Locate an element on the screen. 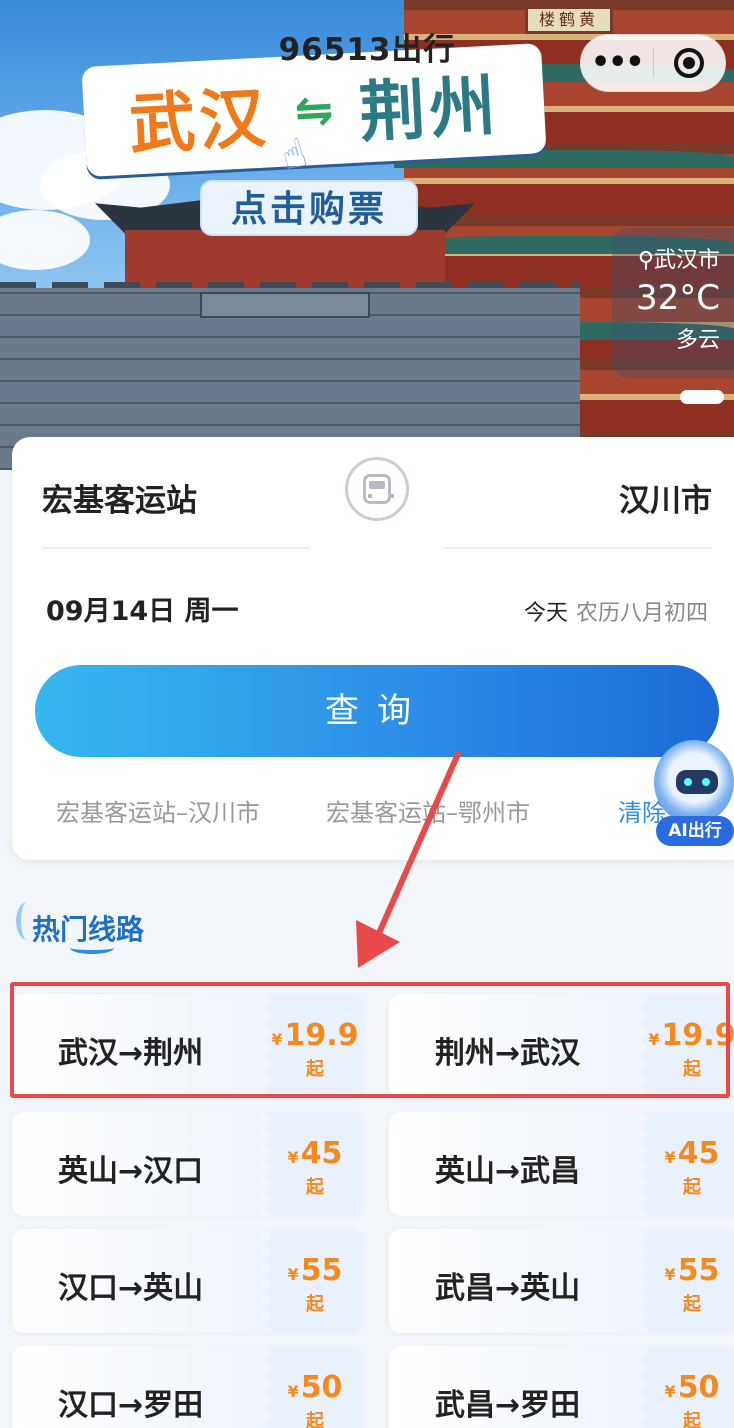 The height and width of the screenshot is (1428, 734). bus-icon is located at coordinates (378, 489).